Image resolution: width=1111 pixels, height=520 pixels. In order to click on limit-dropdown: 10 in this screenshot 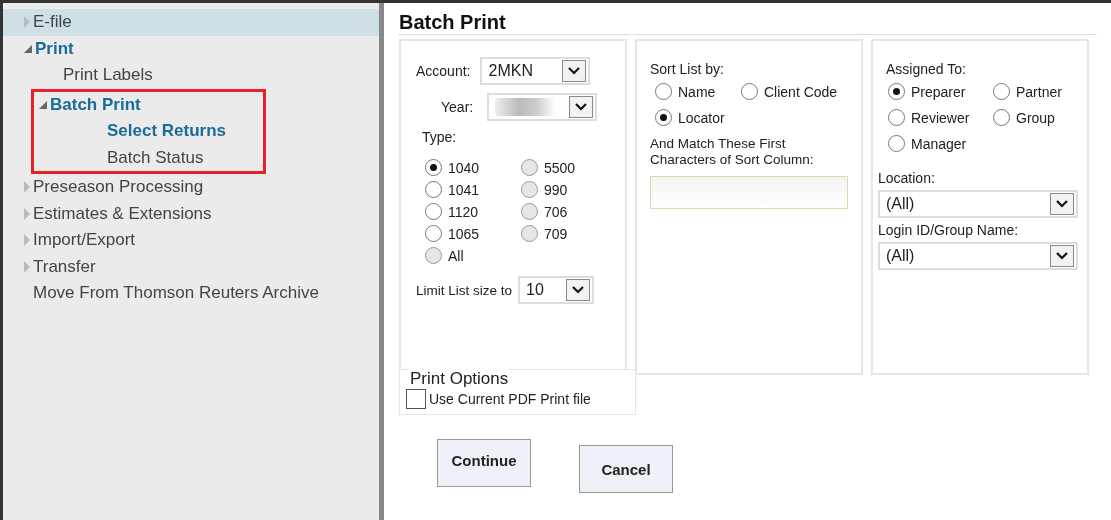, I will do `click(556, 290)`.